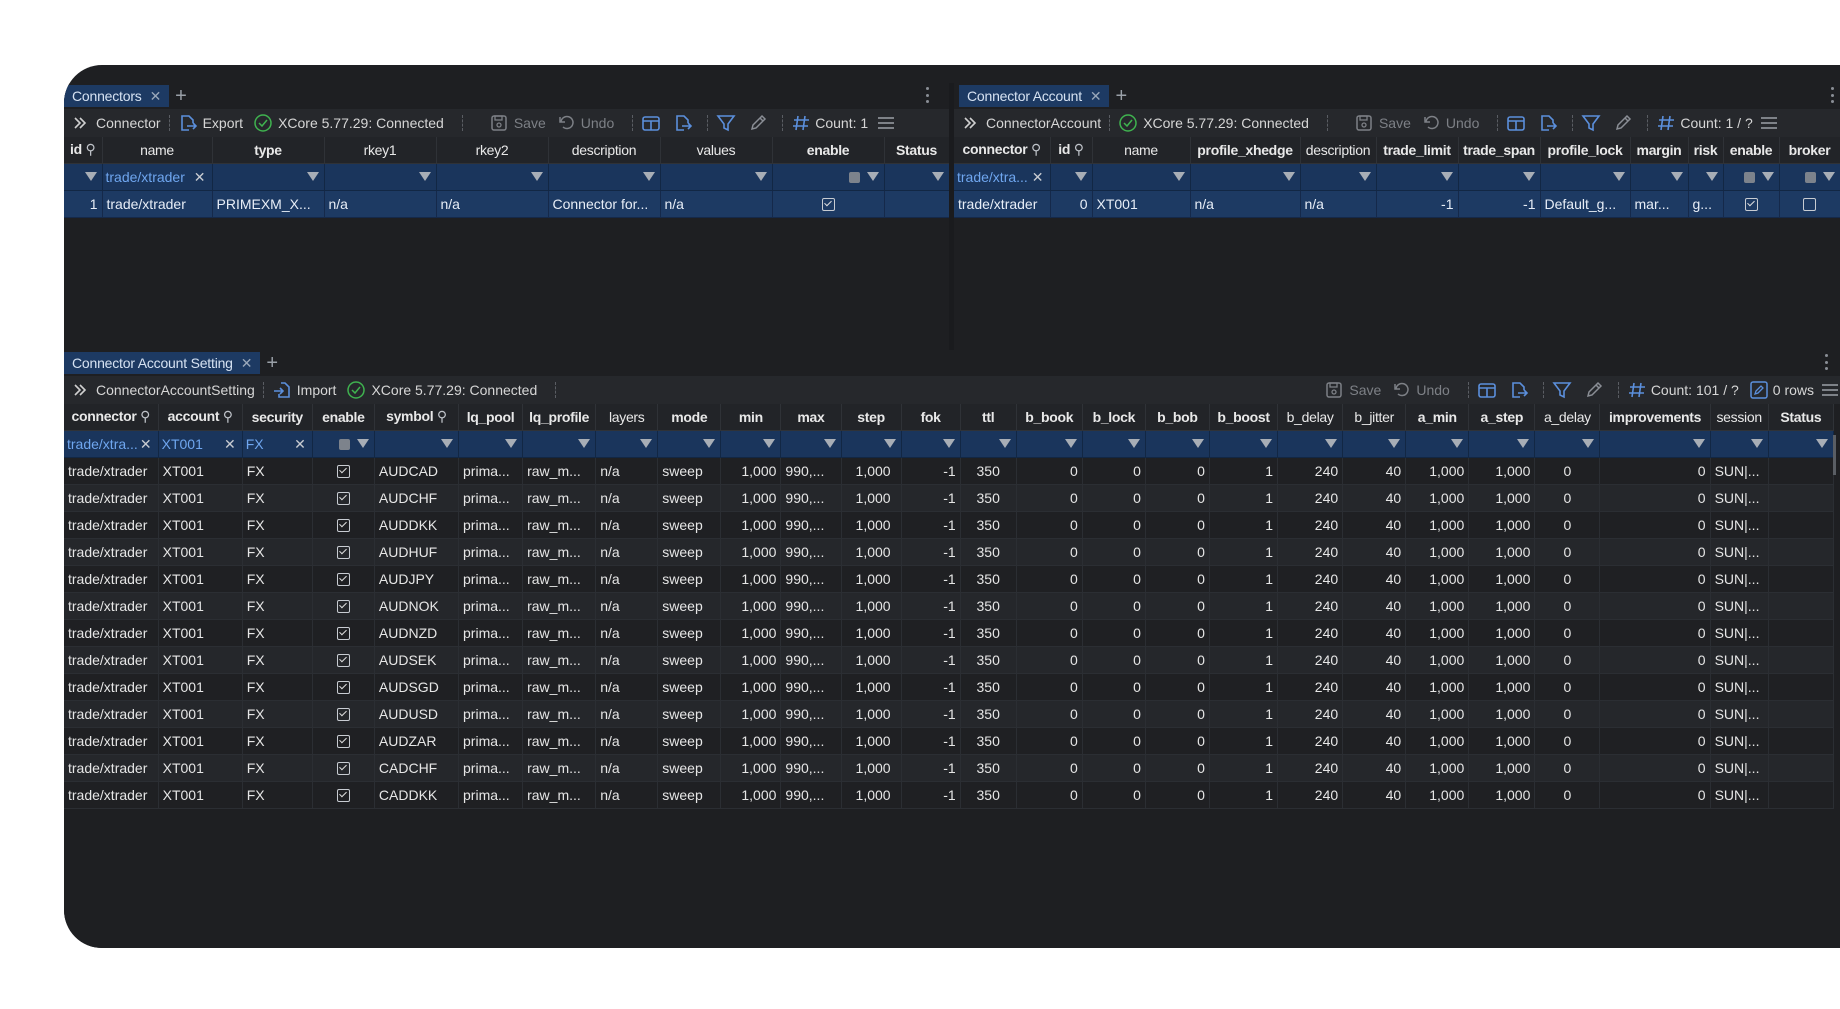 This screenshot has height=1009, width=1840. Describe the element at coordinates (268, 150) in the screenshot. I see `column-header-type: type` at that location.